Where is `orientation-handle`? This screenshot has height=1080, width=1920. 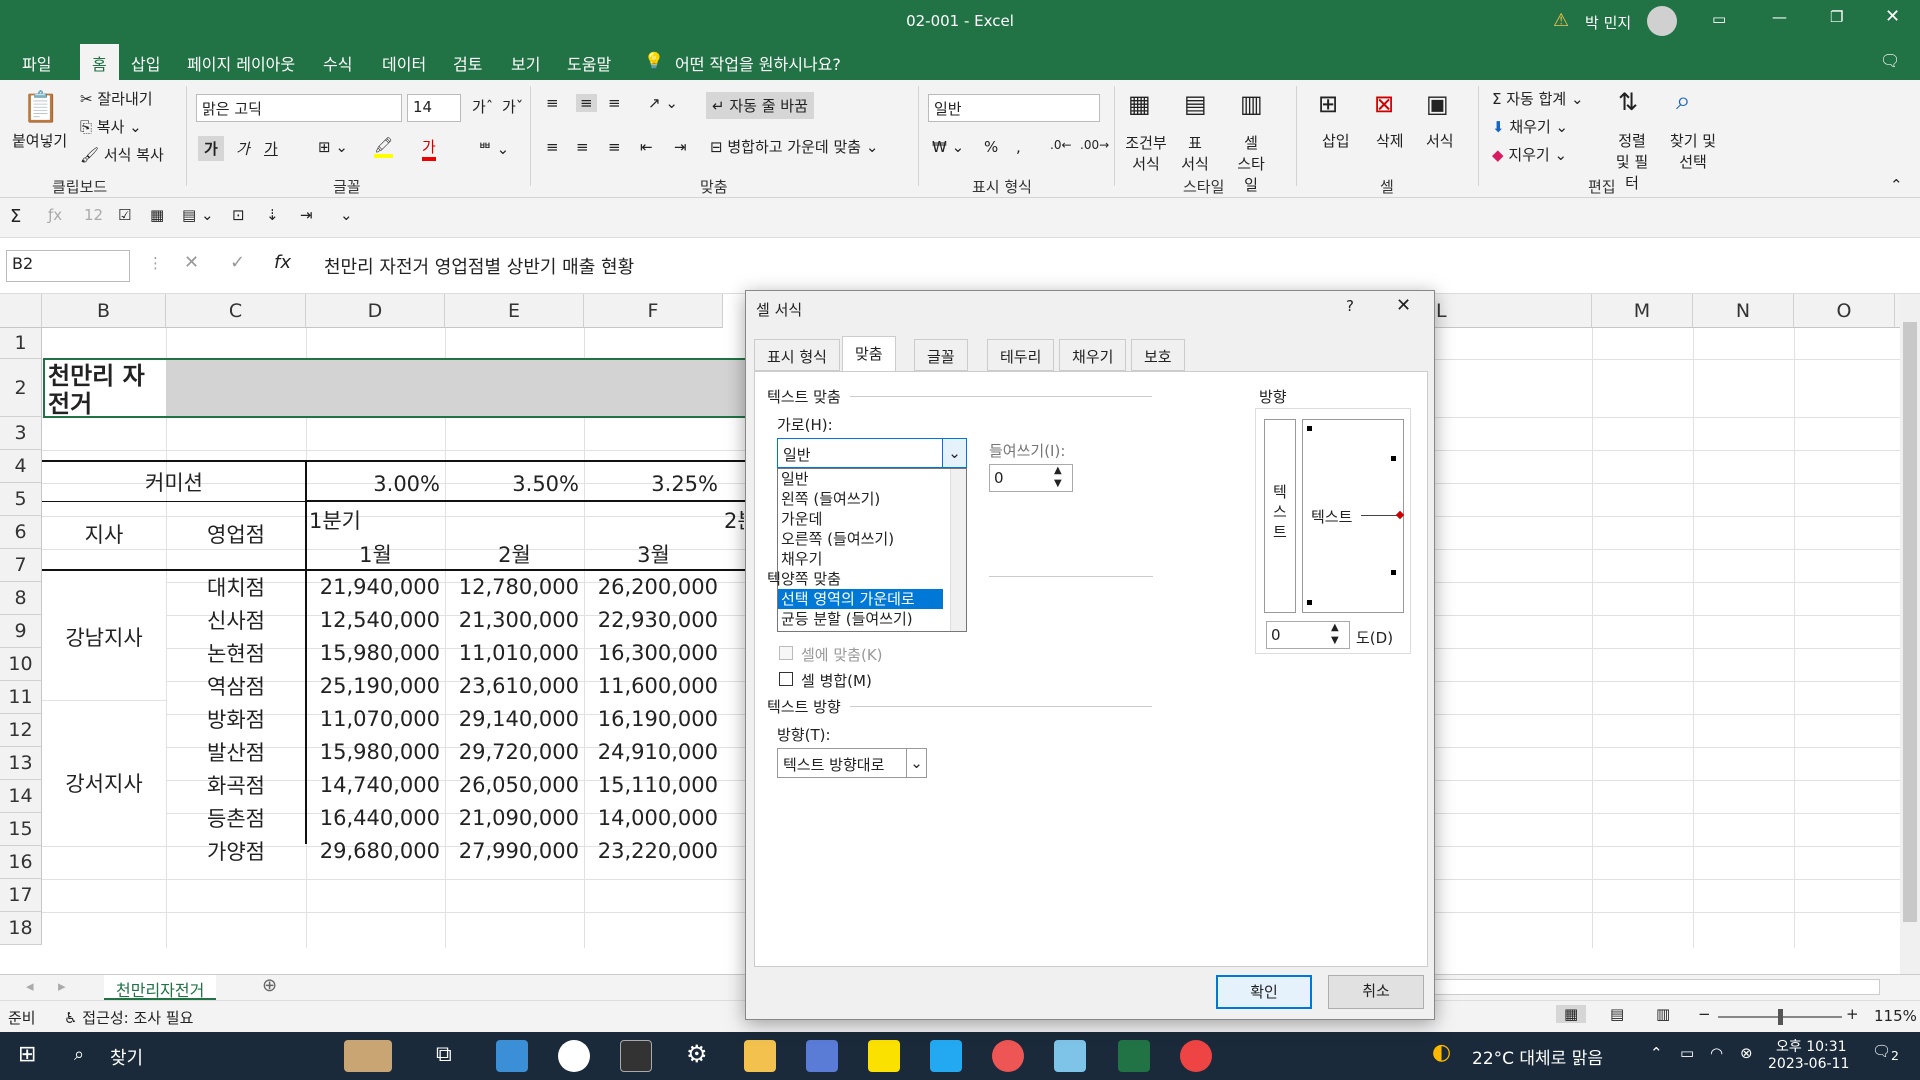 orientation-handle is located at coordinates (1400, 515).